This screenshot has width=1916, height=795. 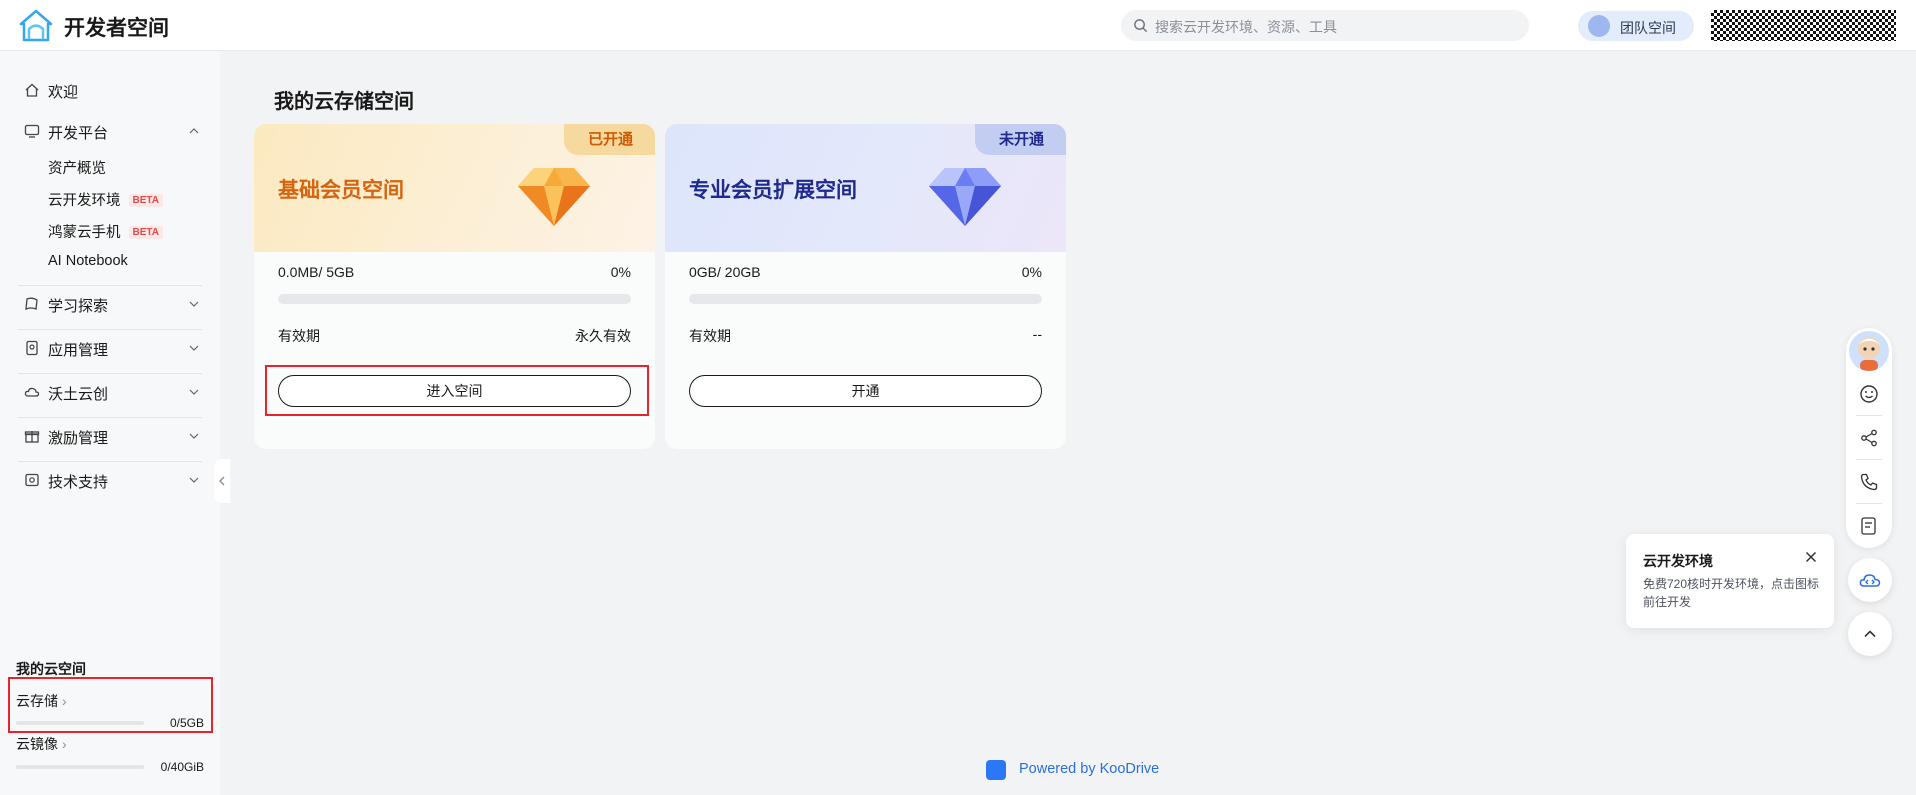 I want to click on sidebar-subitem-harmony-cloud-phone: 鸿蒙云手机 BETA, so click(x=105, y=231).